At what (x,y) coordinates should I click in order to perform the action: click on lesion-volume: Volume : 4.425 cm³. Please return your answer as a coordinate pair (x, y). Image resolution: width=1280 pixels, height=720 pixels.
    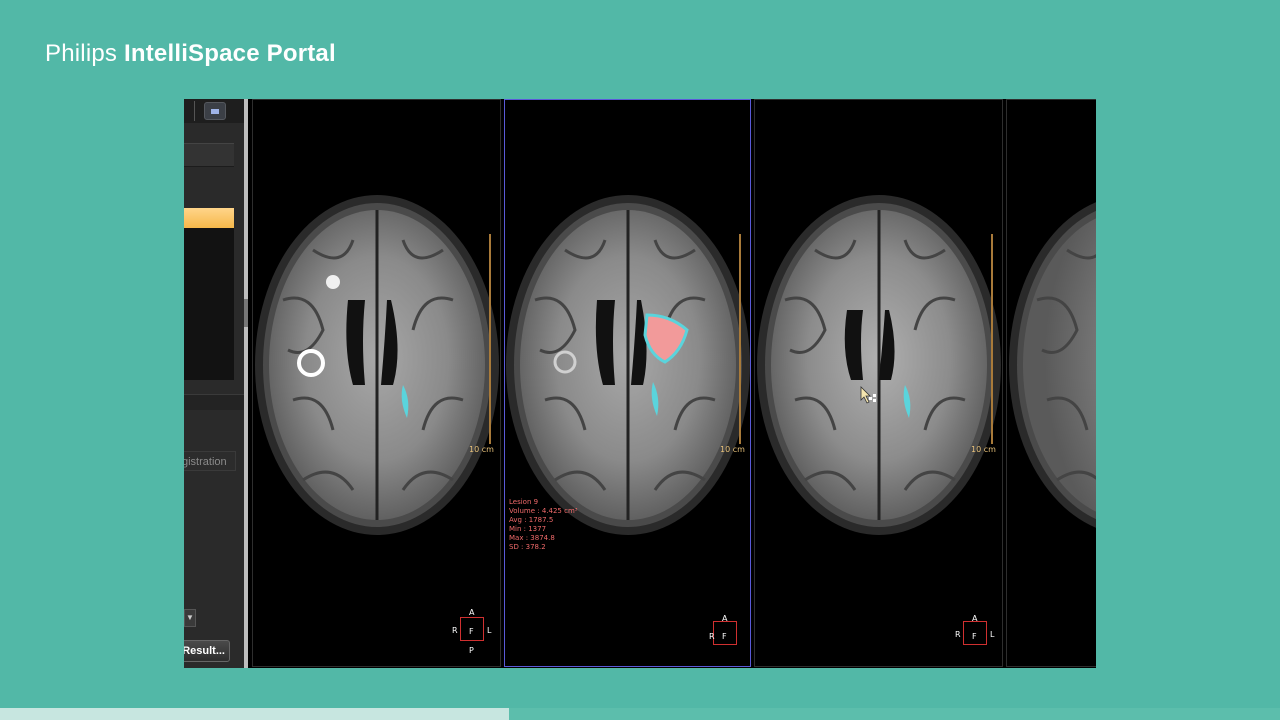
    Looking at the image, I should click on (543, 511).